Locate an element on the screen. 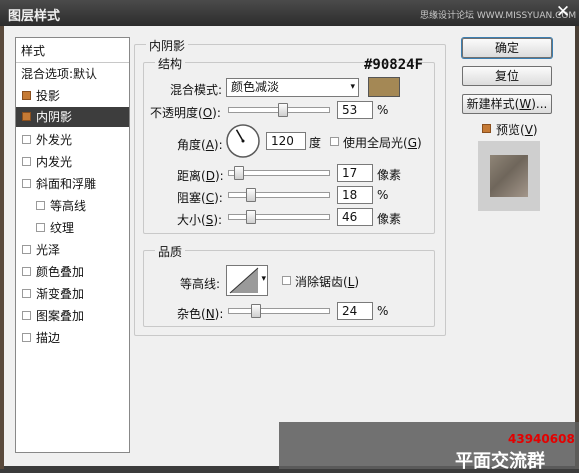 This screenshot has width=579, height=473. choke-input: 18 is located at coordinates (355, 195).